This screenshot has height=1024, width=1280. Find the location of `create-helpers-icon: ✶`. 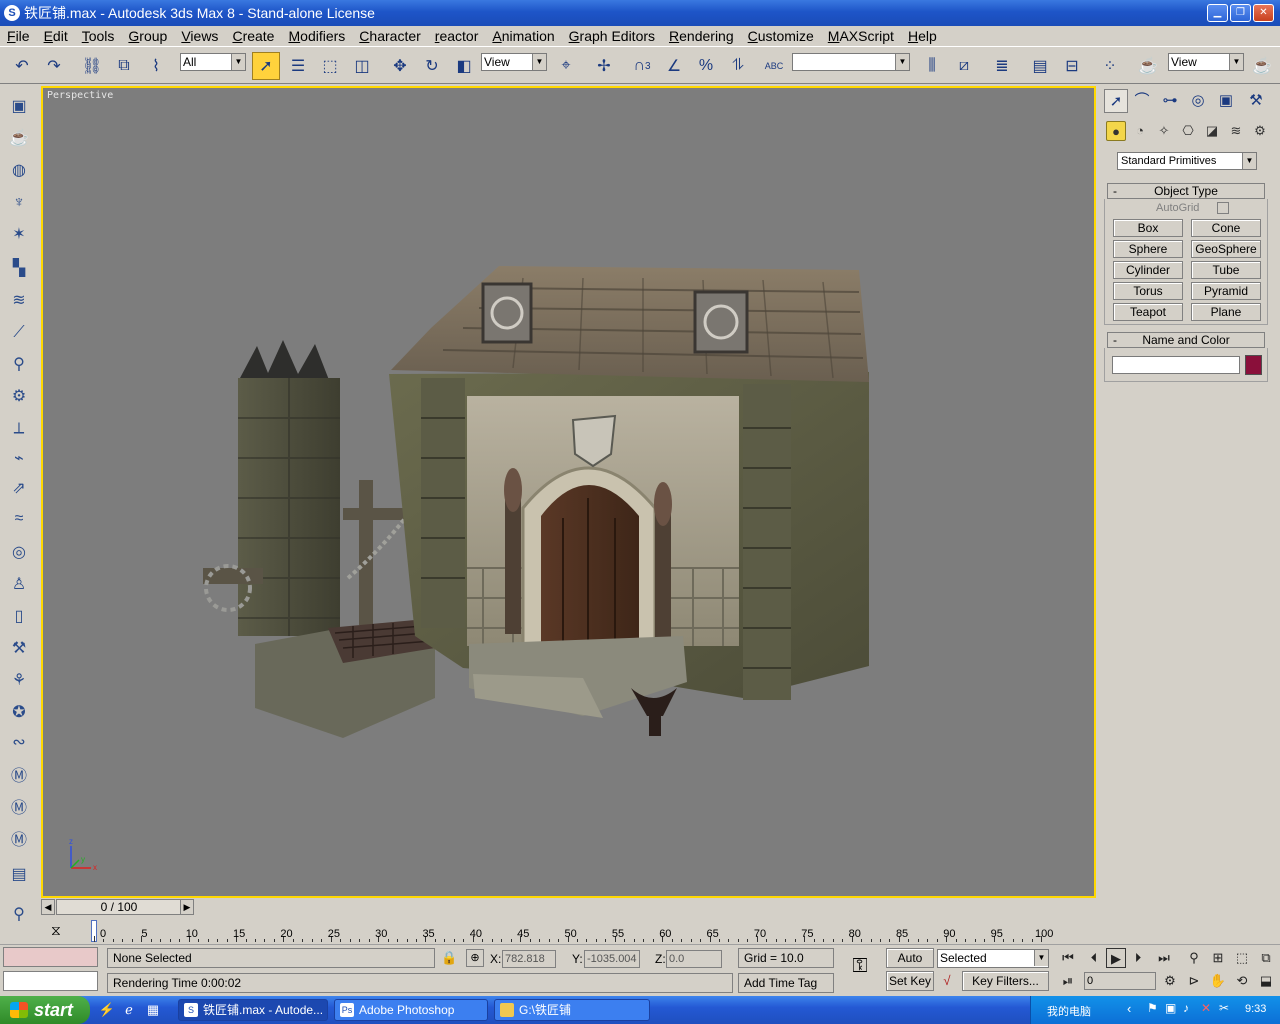

create-helpers-icon: ✶ is located at coordinates (19, 235).